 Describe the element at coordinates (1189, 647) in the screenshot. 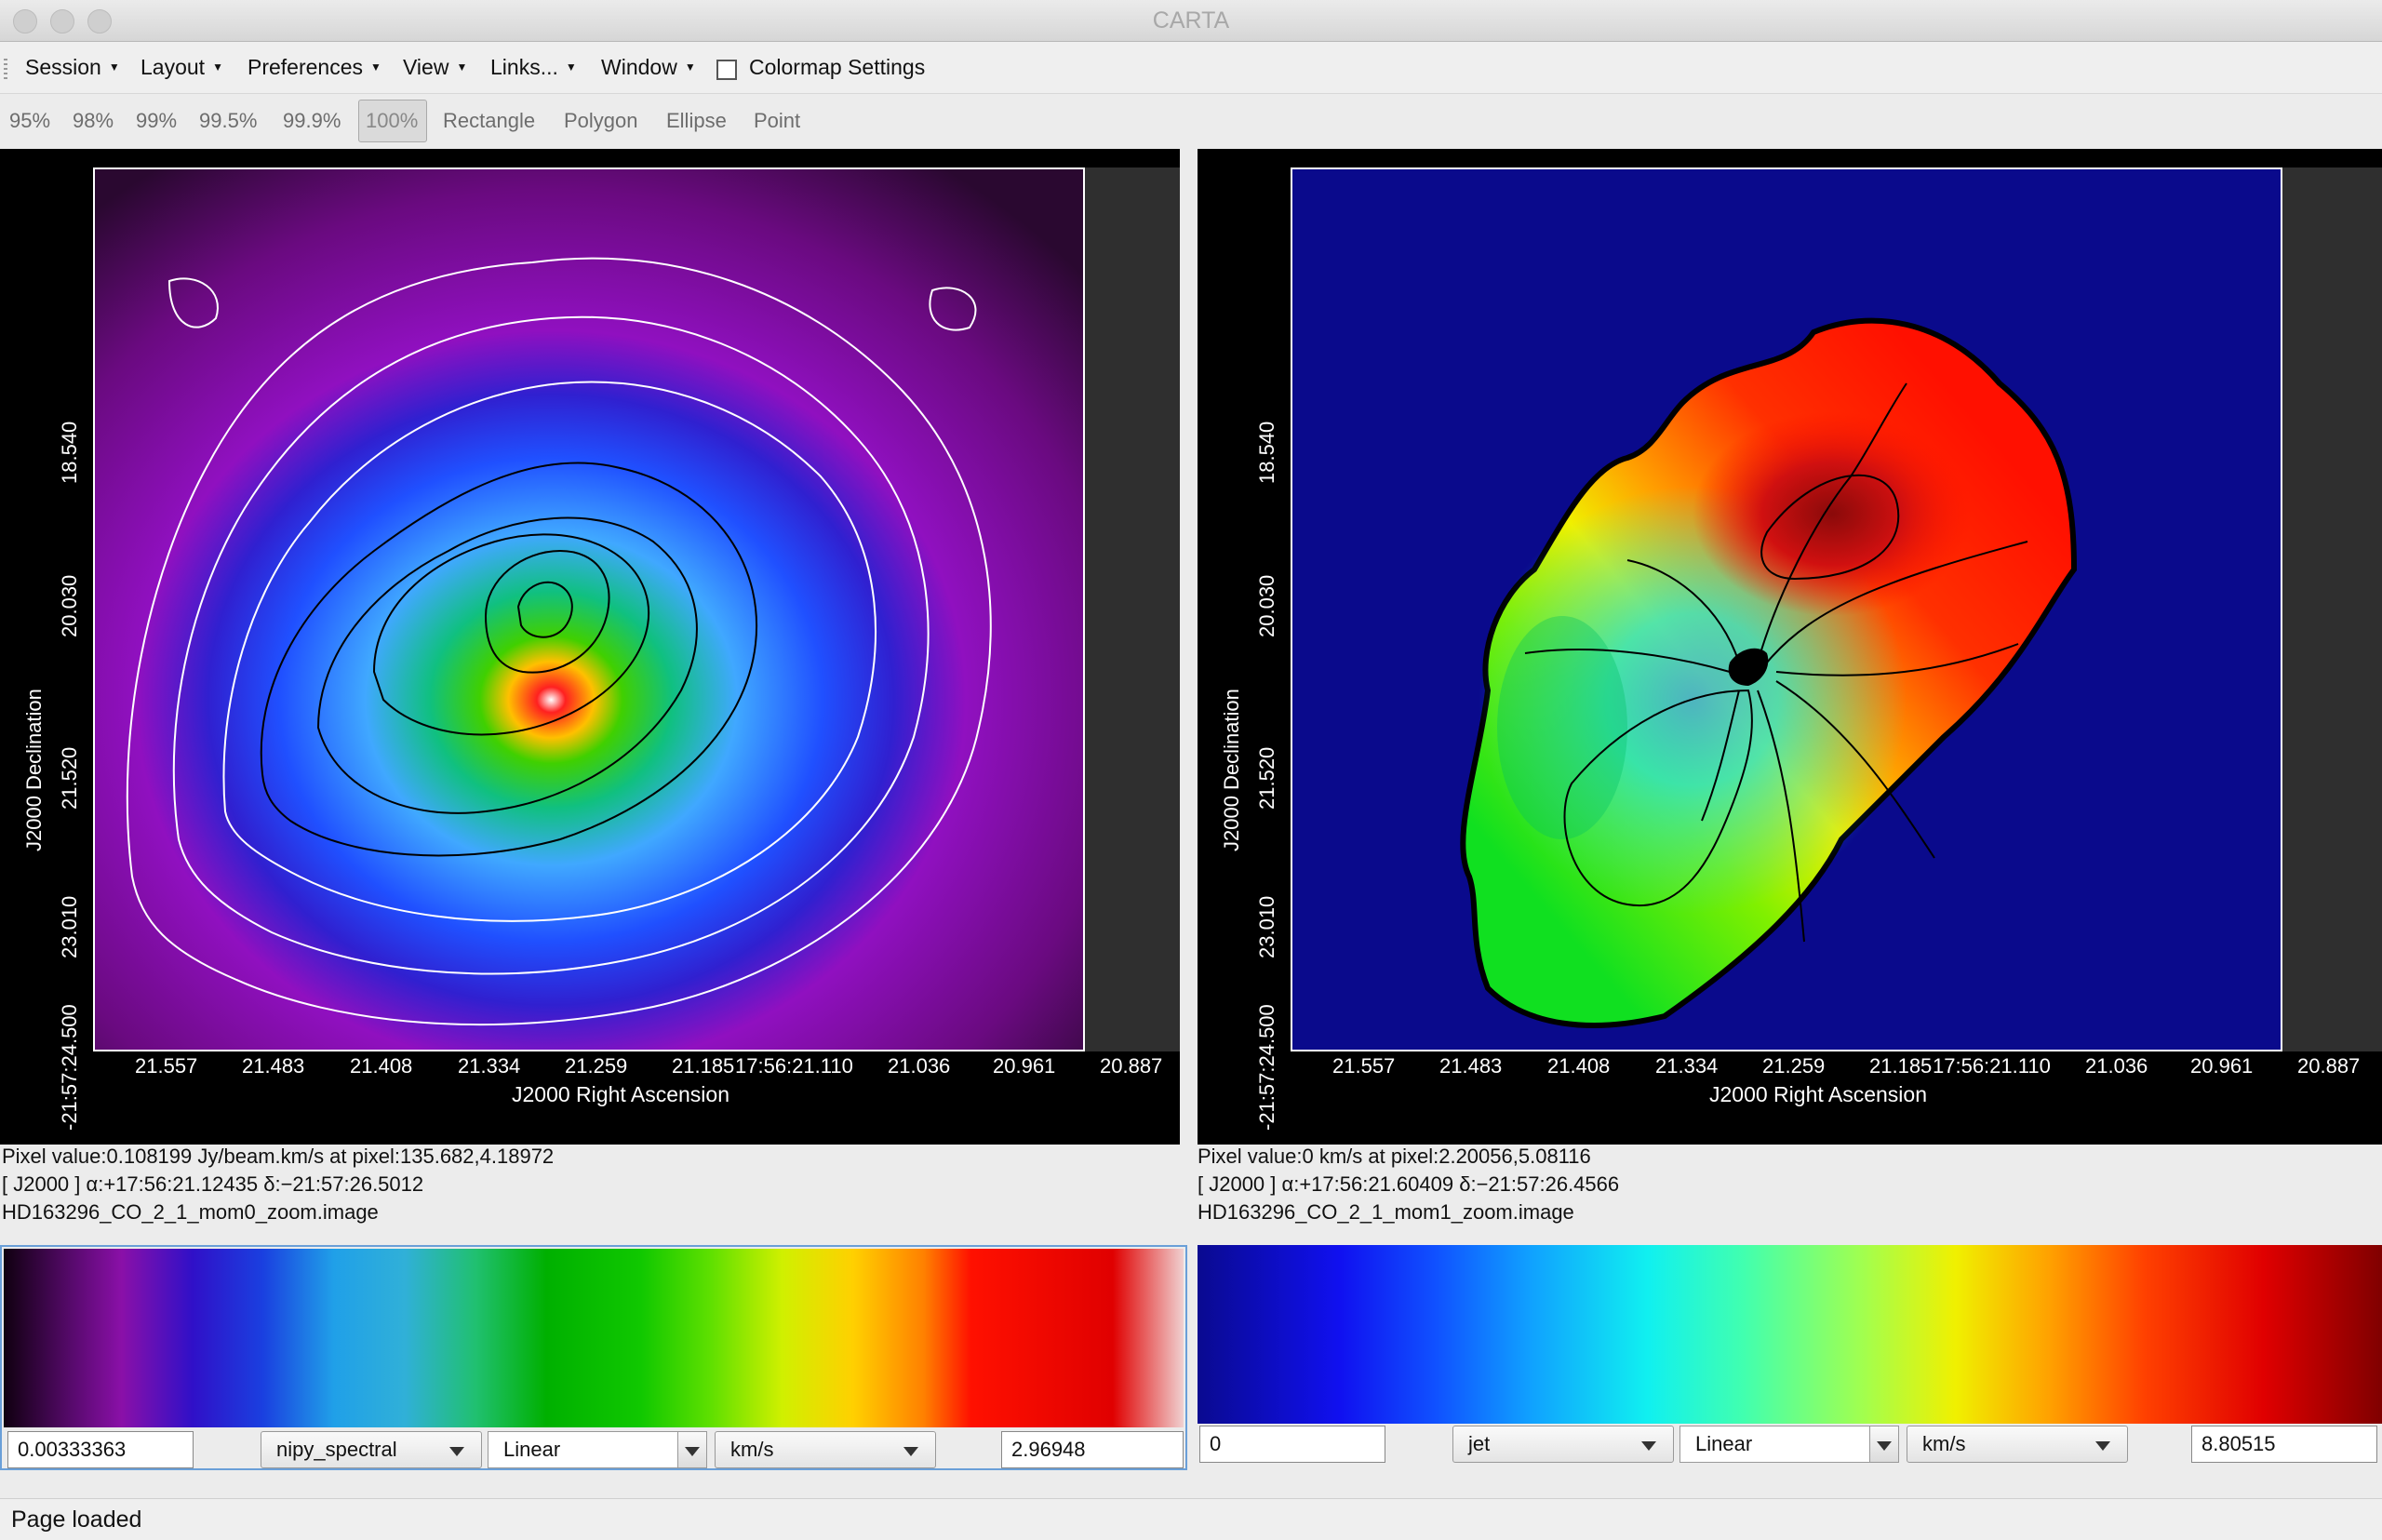

I see `vertical-splitter` at that location.